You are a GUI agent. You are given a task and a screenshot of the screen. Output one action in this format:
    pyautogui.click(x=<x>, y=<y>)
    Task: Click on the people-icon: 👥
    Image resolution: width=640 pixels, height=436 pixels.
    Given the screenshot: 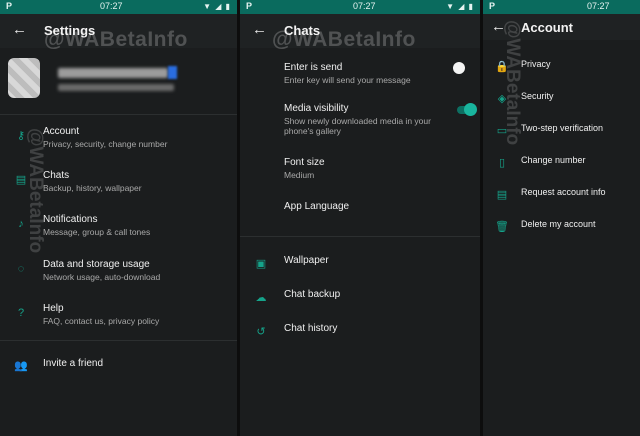 What is the action you would take?
    pyautogui.click(x=21, y=366)
    